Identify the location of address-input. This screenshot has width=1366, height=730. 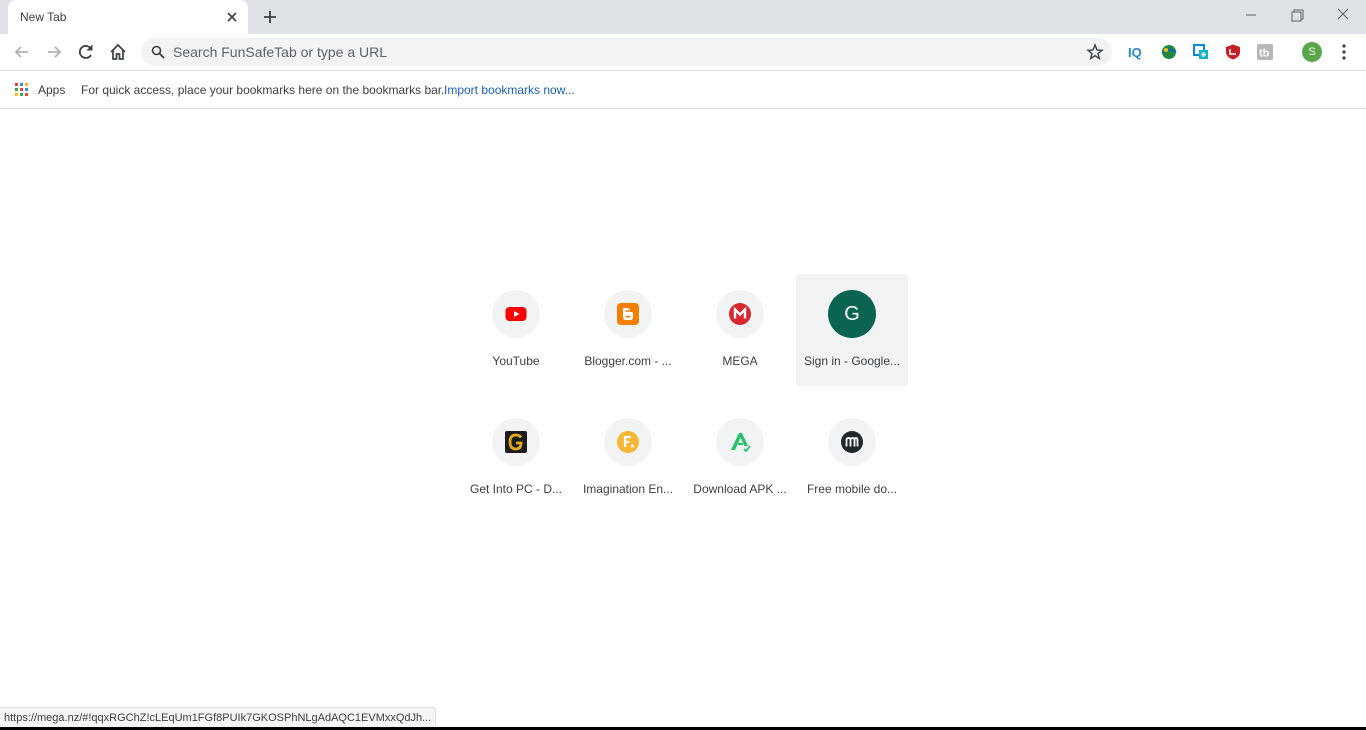
(623, 52).